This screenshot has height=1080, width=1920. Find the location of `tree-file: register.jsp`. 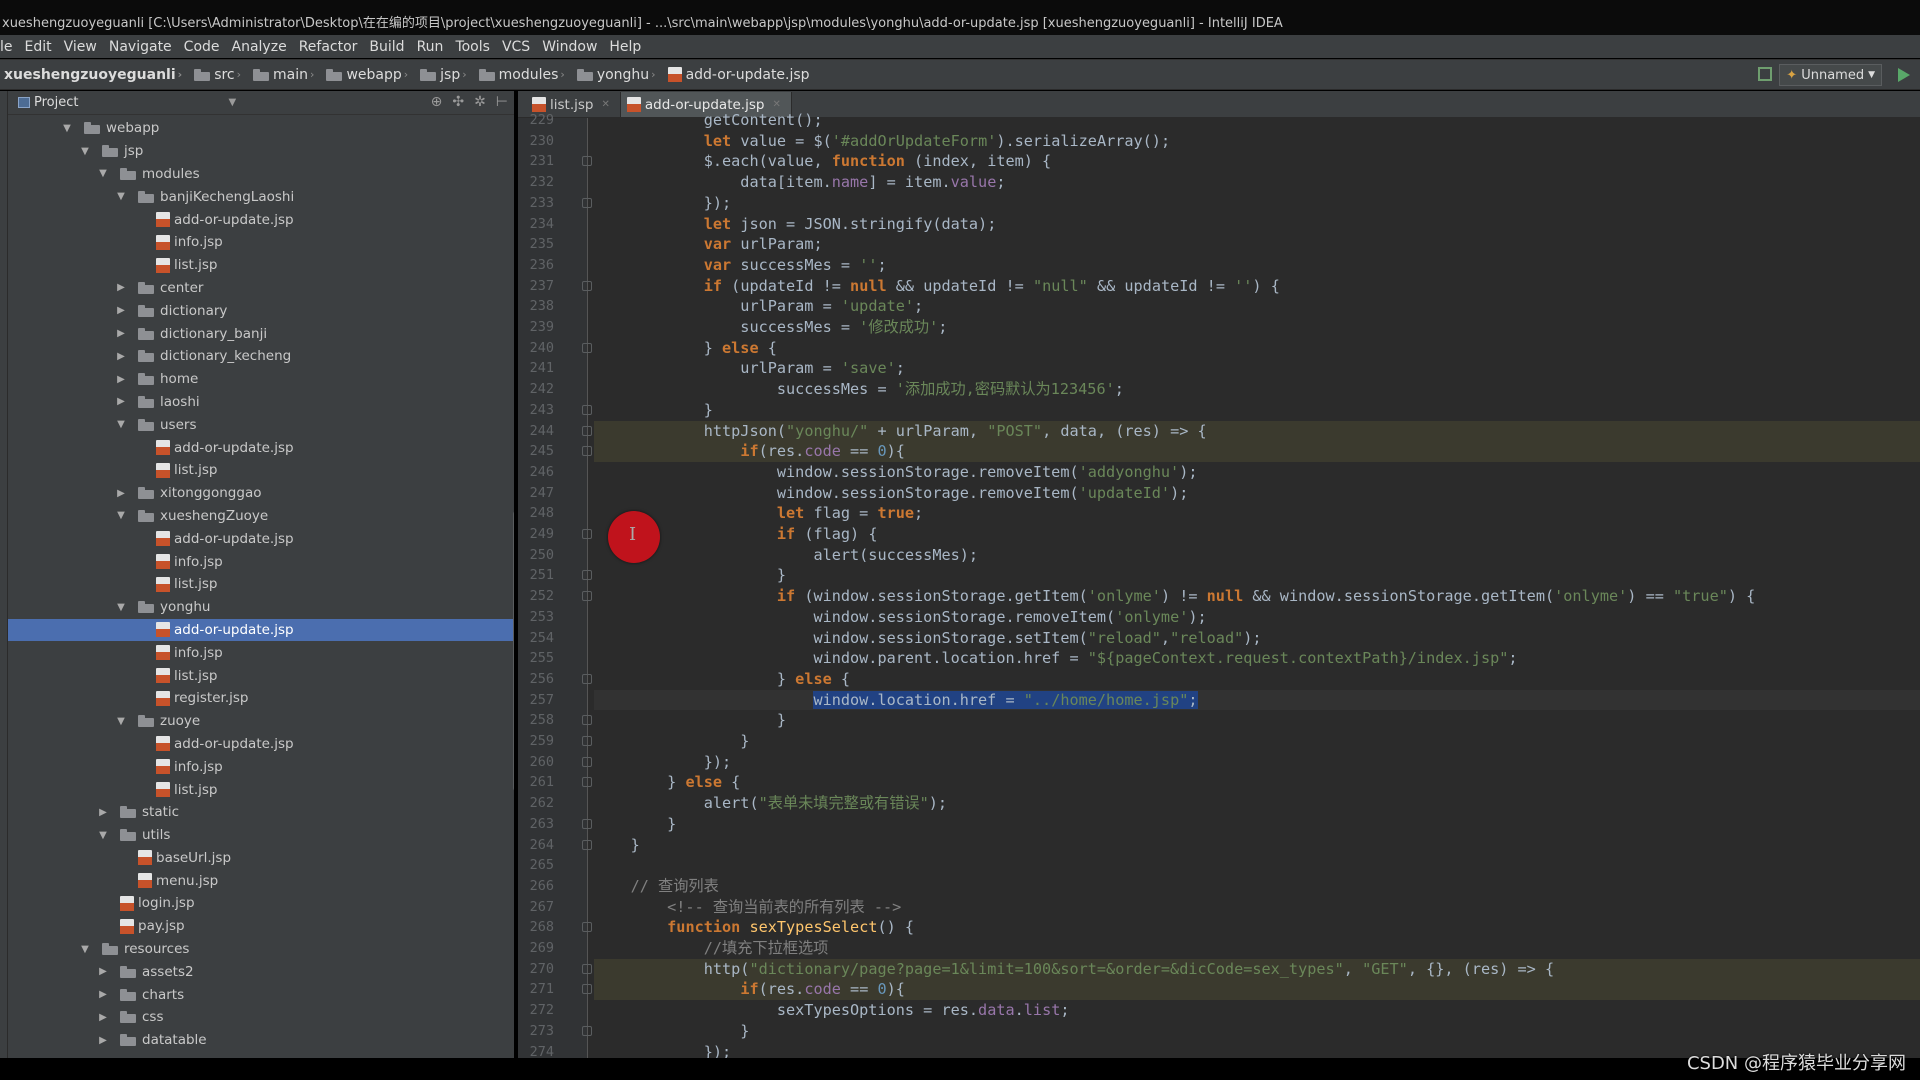

tree-file: register.jsp is located at coordinates (261, 698).